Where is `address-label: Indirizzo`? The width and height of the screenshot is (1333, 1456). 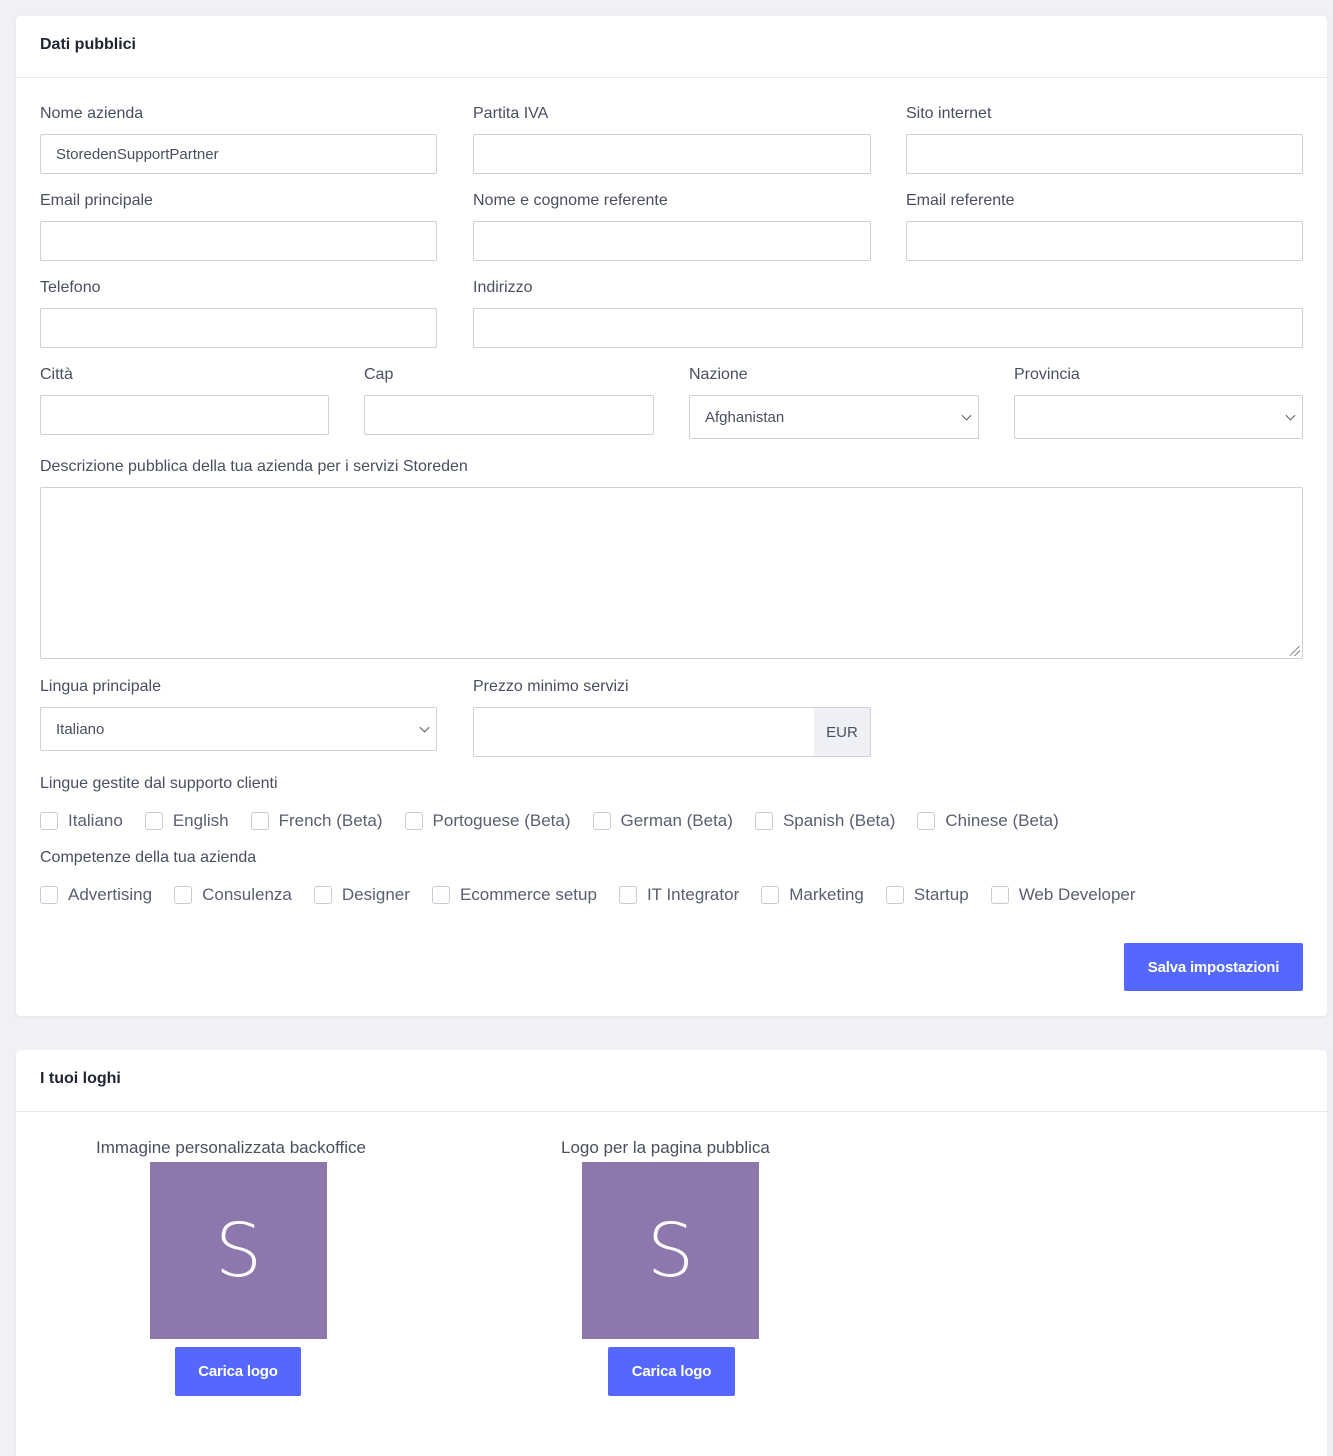
address-label: Indirizzo is located at coordinates (503, 287).